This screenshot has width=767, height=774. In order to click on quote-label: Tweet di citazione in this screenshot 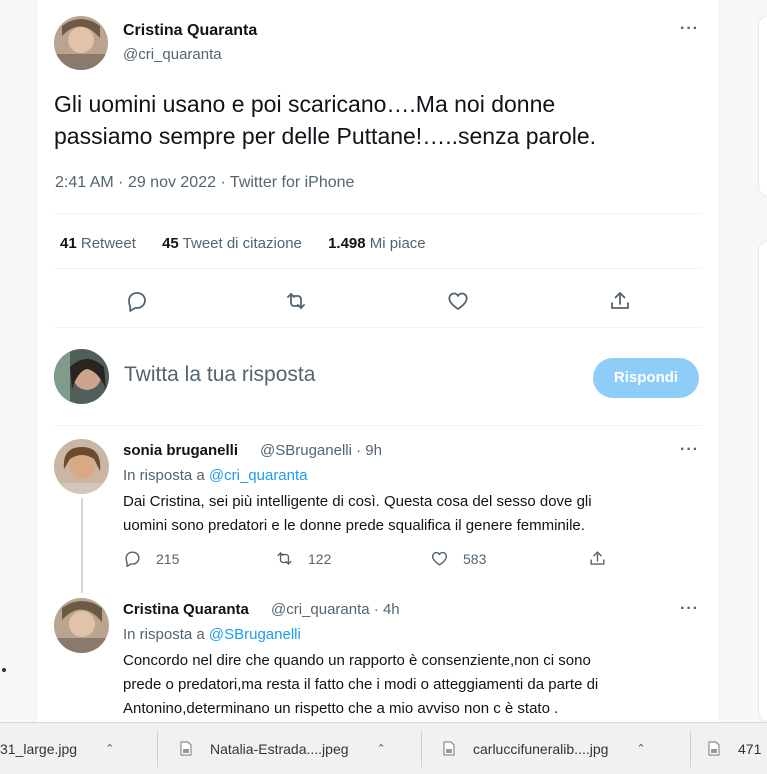, I will do `click(242, 243)`.